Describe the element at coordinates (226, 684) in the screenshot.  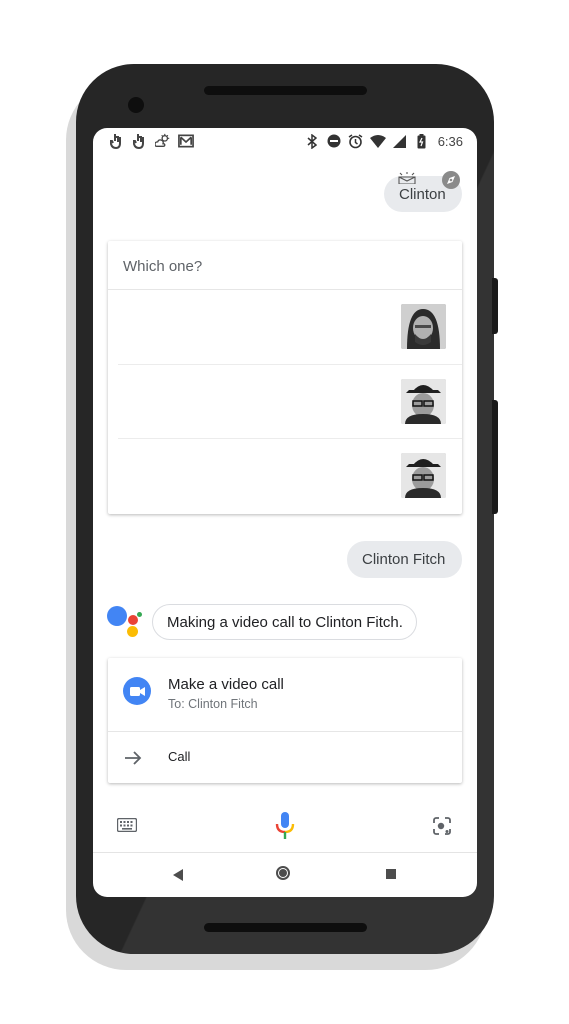
I see `call-card-title: Make a video call` at that location.